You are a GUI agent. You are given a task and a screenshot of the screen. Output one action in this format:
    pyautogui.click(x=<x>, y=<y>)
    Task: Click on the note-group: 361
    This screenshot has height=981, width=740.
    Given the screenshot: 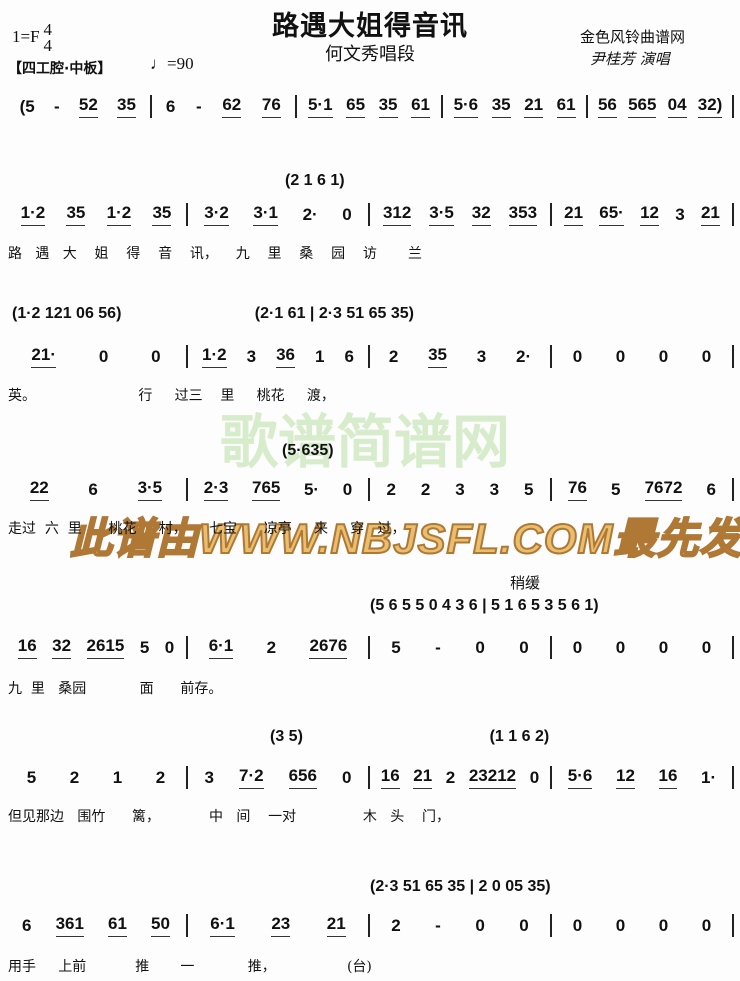 What is the action you would take?
    pyautogui.click(x=69, y=925)
    